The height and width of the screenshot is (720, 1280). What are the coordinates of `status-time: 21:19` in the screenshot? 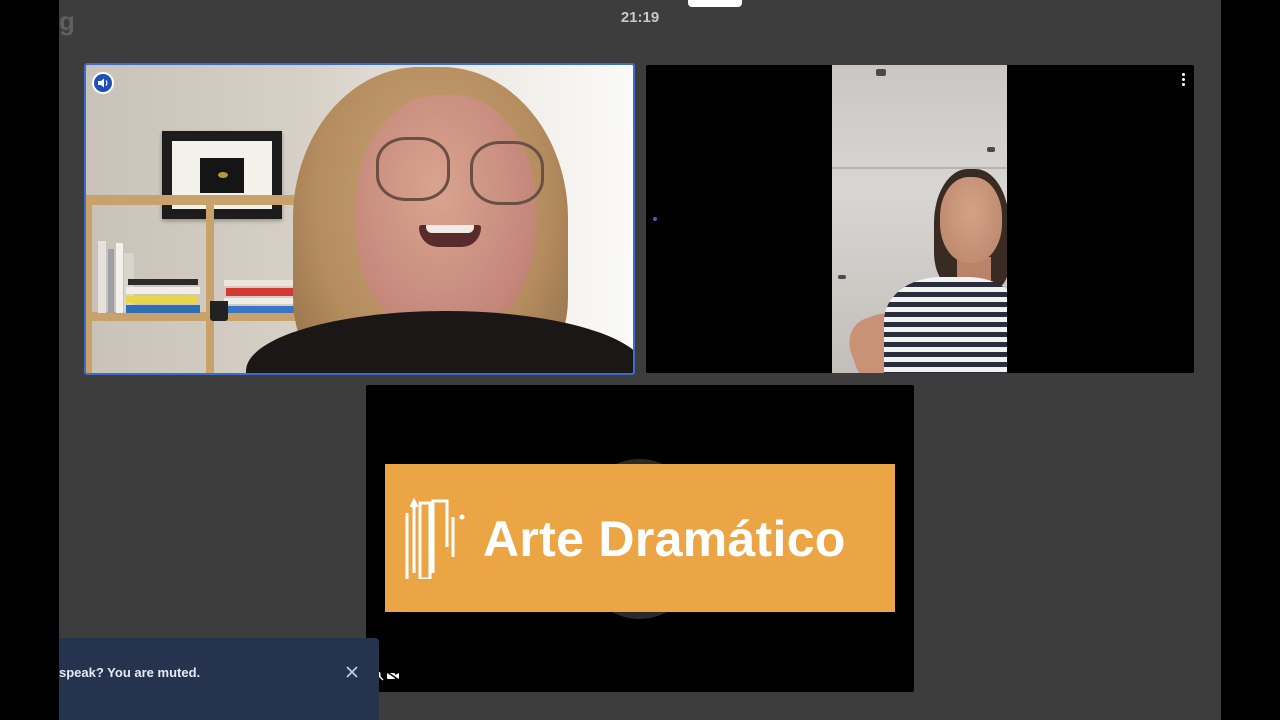 It's located at (640, 17).